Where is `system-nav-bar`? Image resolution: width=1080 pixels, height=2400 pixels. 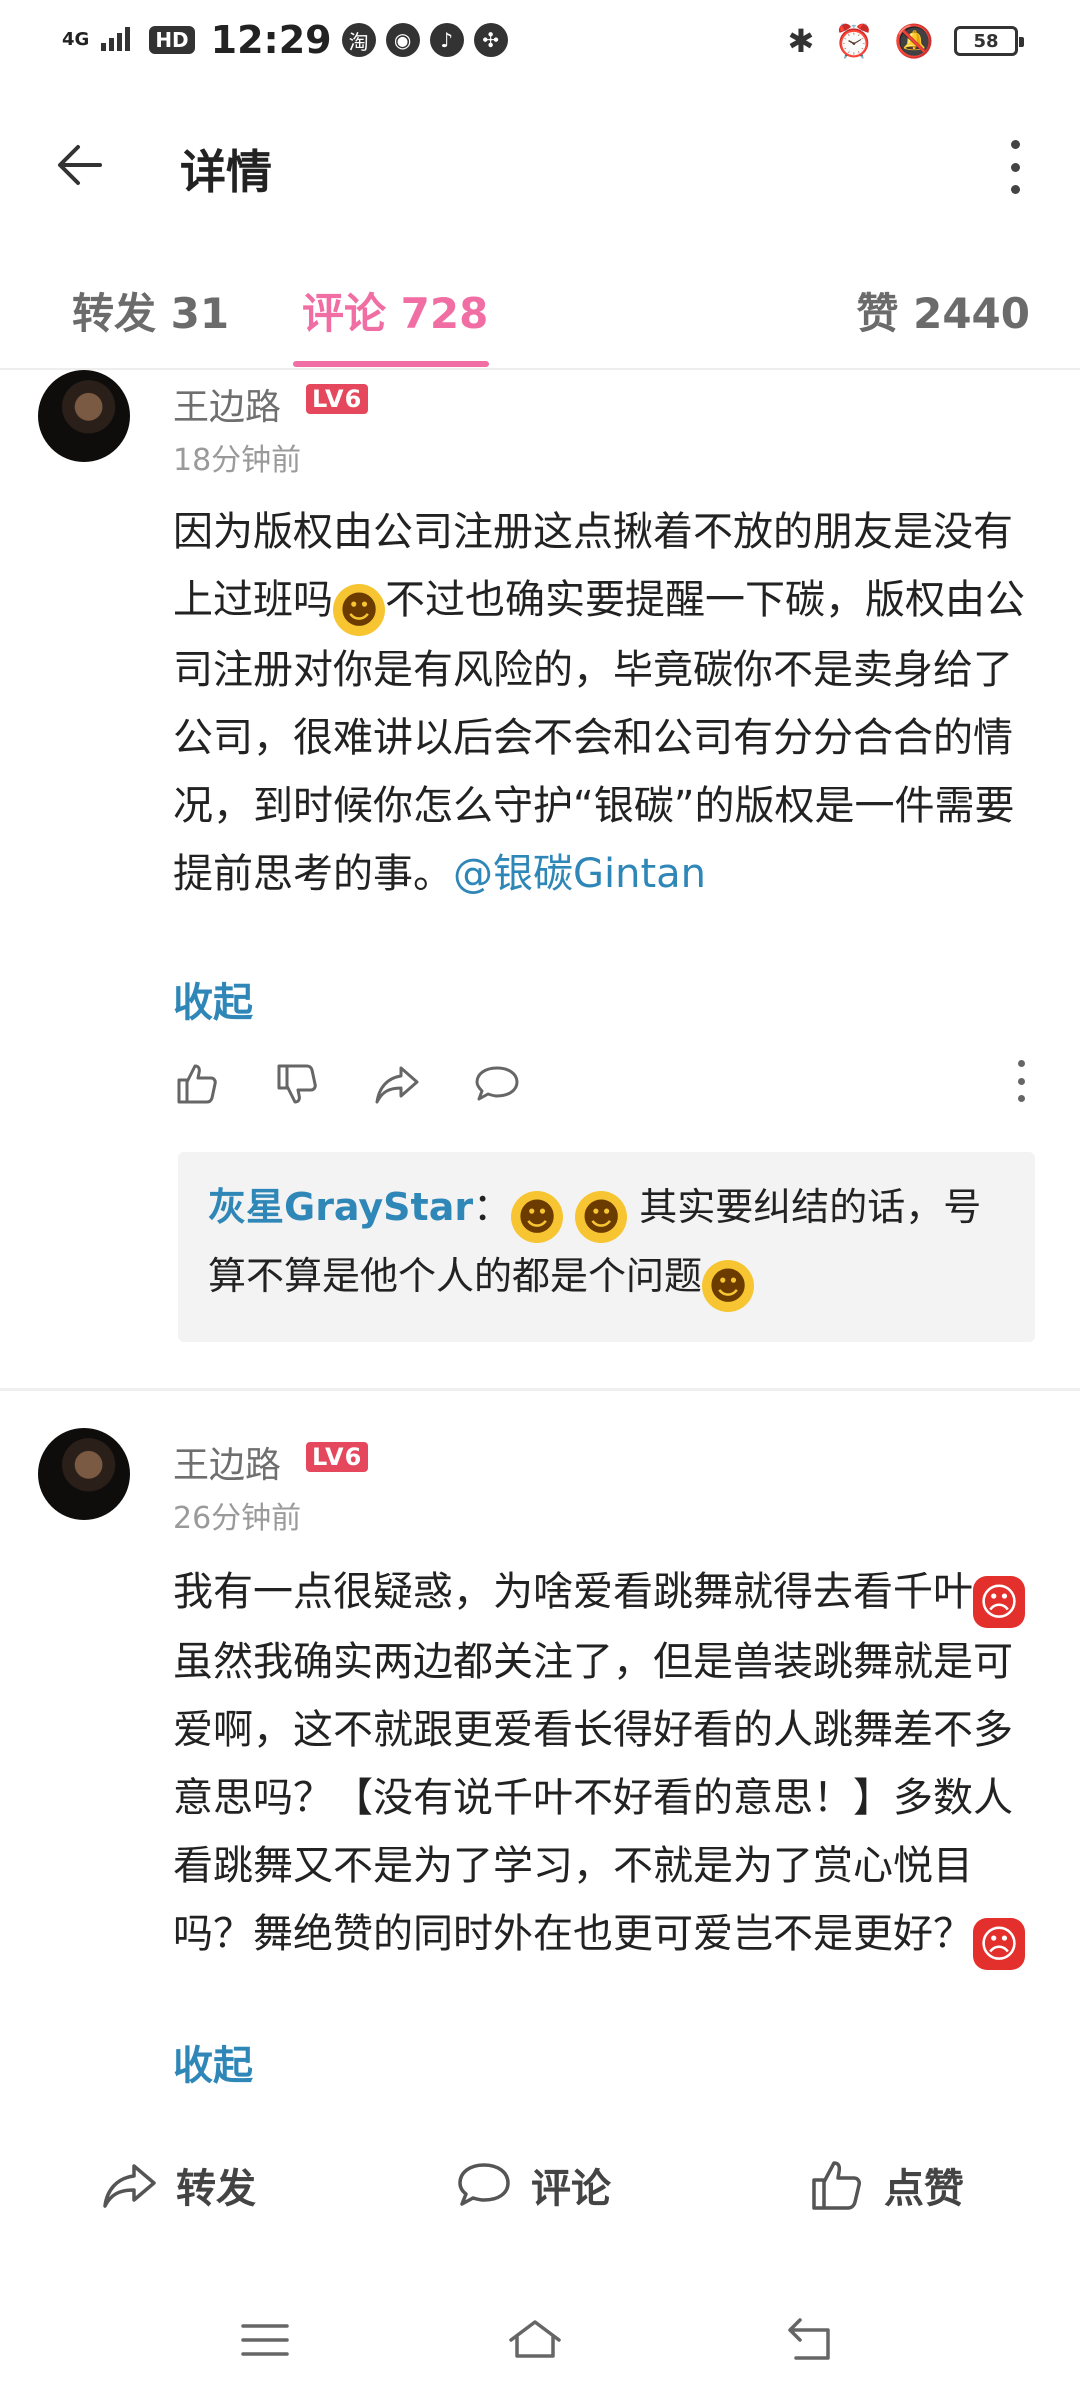
system-nav-bar is located at coordinates (540, 2345).